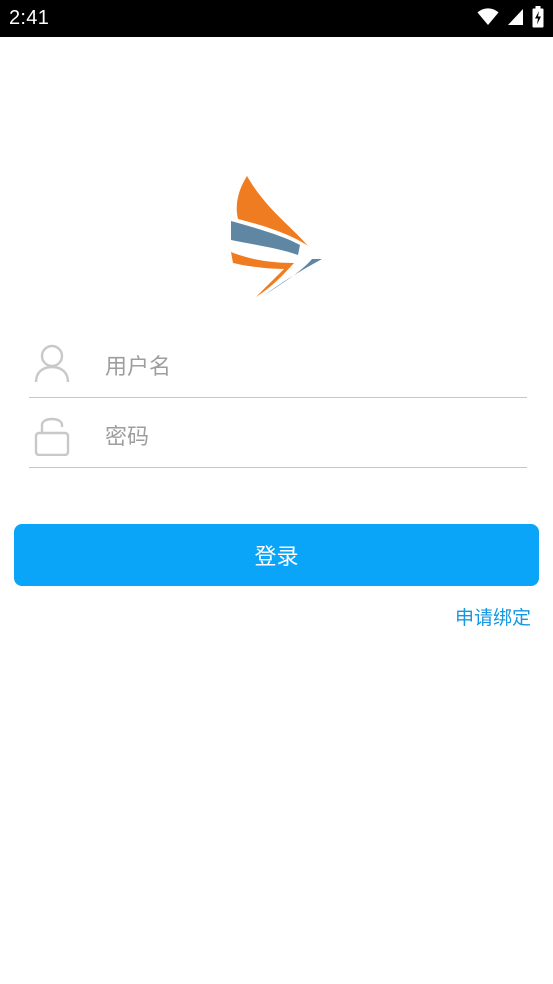  What do you see at coordinates (515, 19) in the screenshot?
I see `cell-signal-icon` at bounding box center [515, 19].